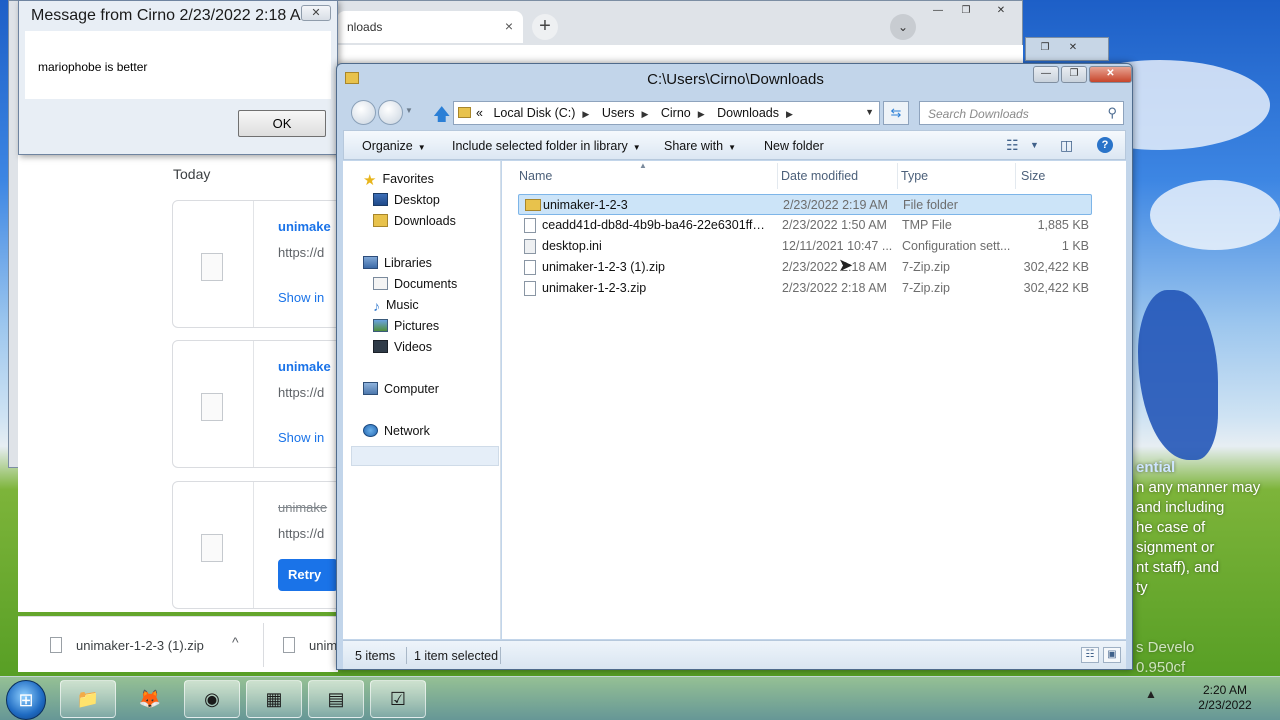  Describe the element at coordinates (316, 13) in the screenshot. I see `close-icon: ✕` at that location.